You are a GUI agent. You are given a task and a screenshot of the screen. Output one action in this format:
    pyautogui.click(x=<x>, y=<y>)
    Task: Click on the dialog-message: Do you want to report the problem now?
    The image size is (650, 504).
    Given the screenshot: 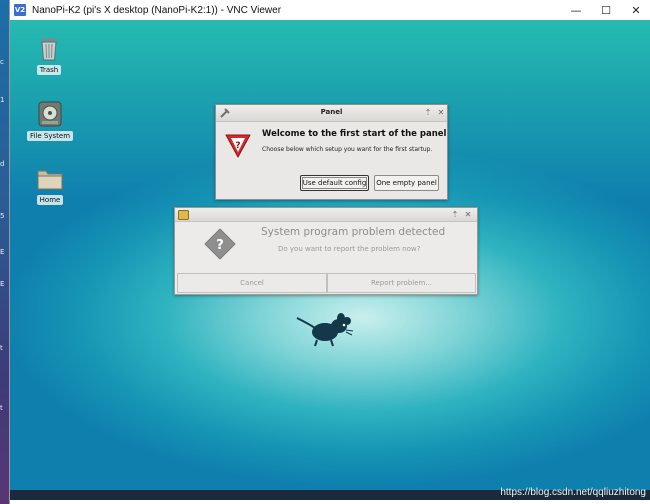 What is the action you would take?
    pyautogui.click(x=349, y=249)
    